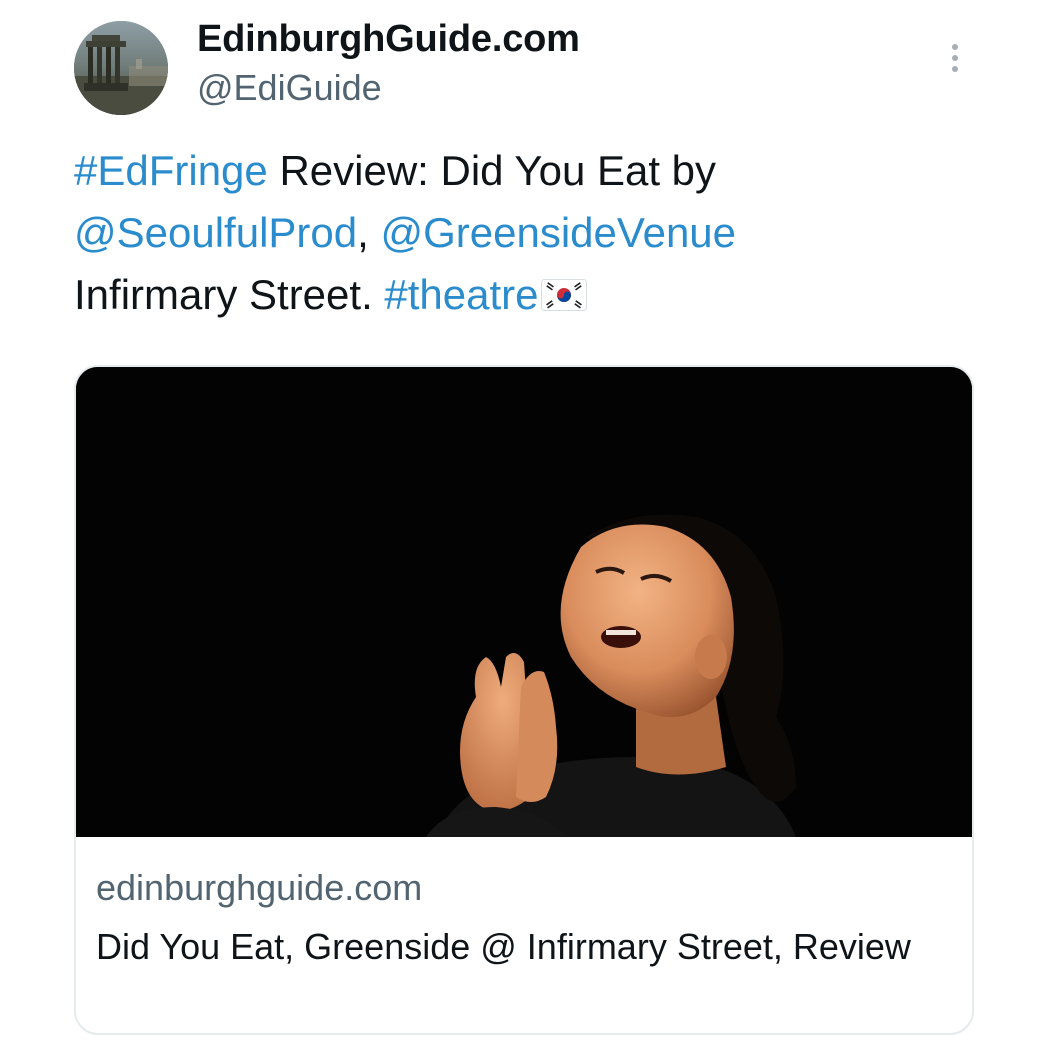 The image size is (1048, 1048). Describe the element at coordinates (259, 888) in the screenshot. I see `card-domain: edinburghguide.com` at that location.